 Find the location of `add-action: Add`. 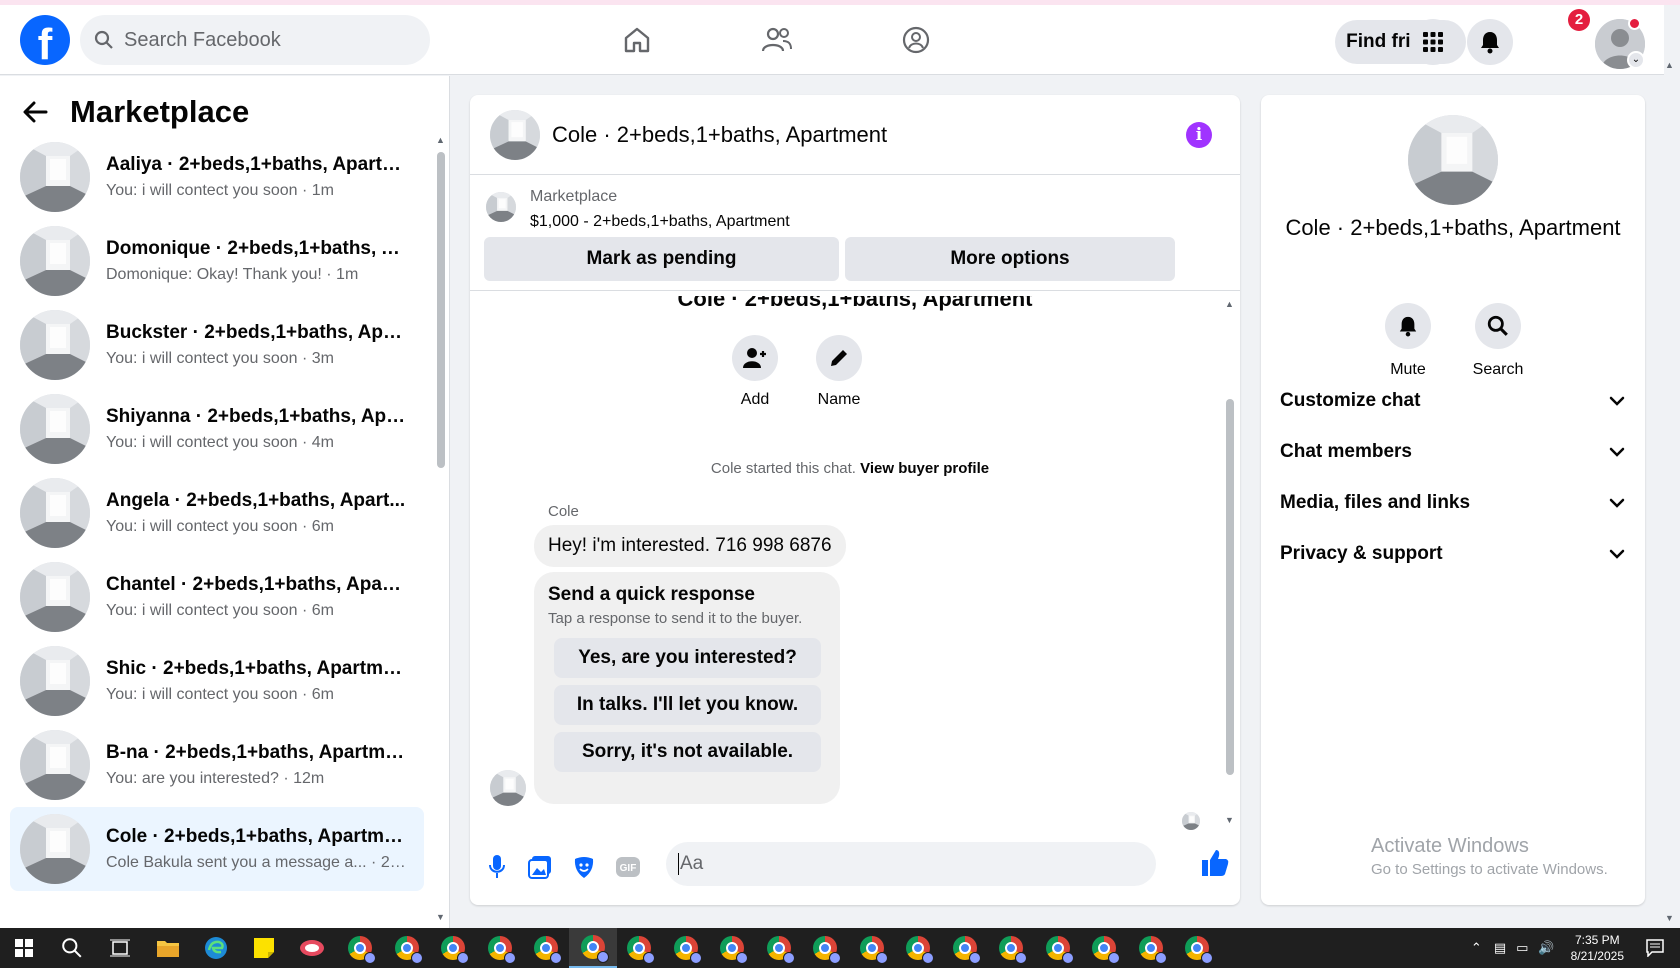

add-action: Add is located at coordinates (755, 372).